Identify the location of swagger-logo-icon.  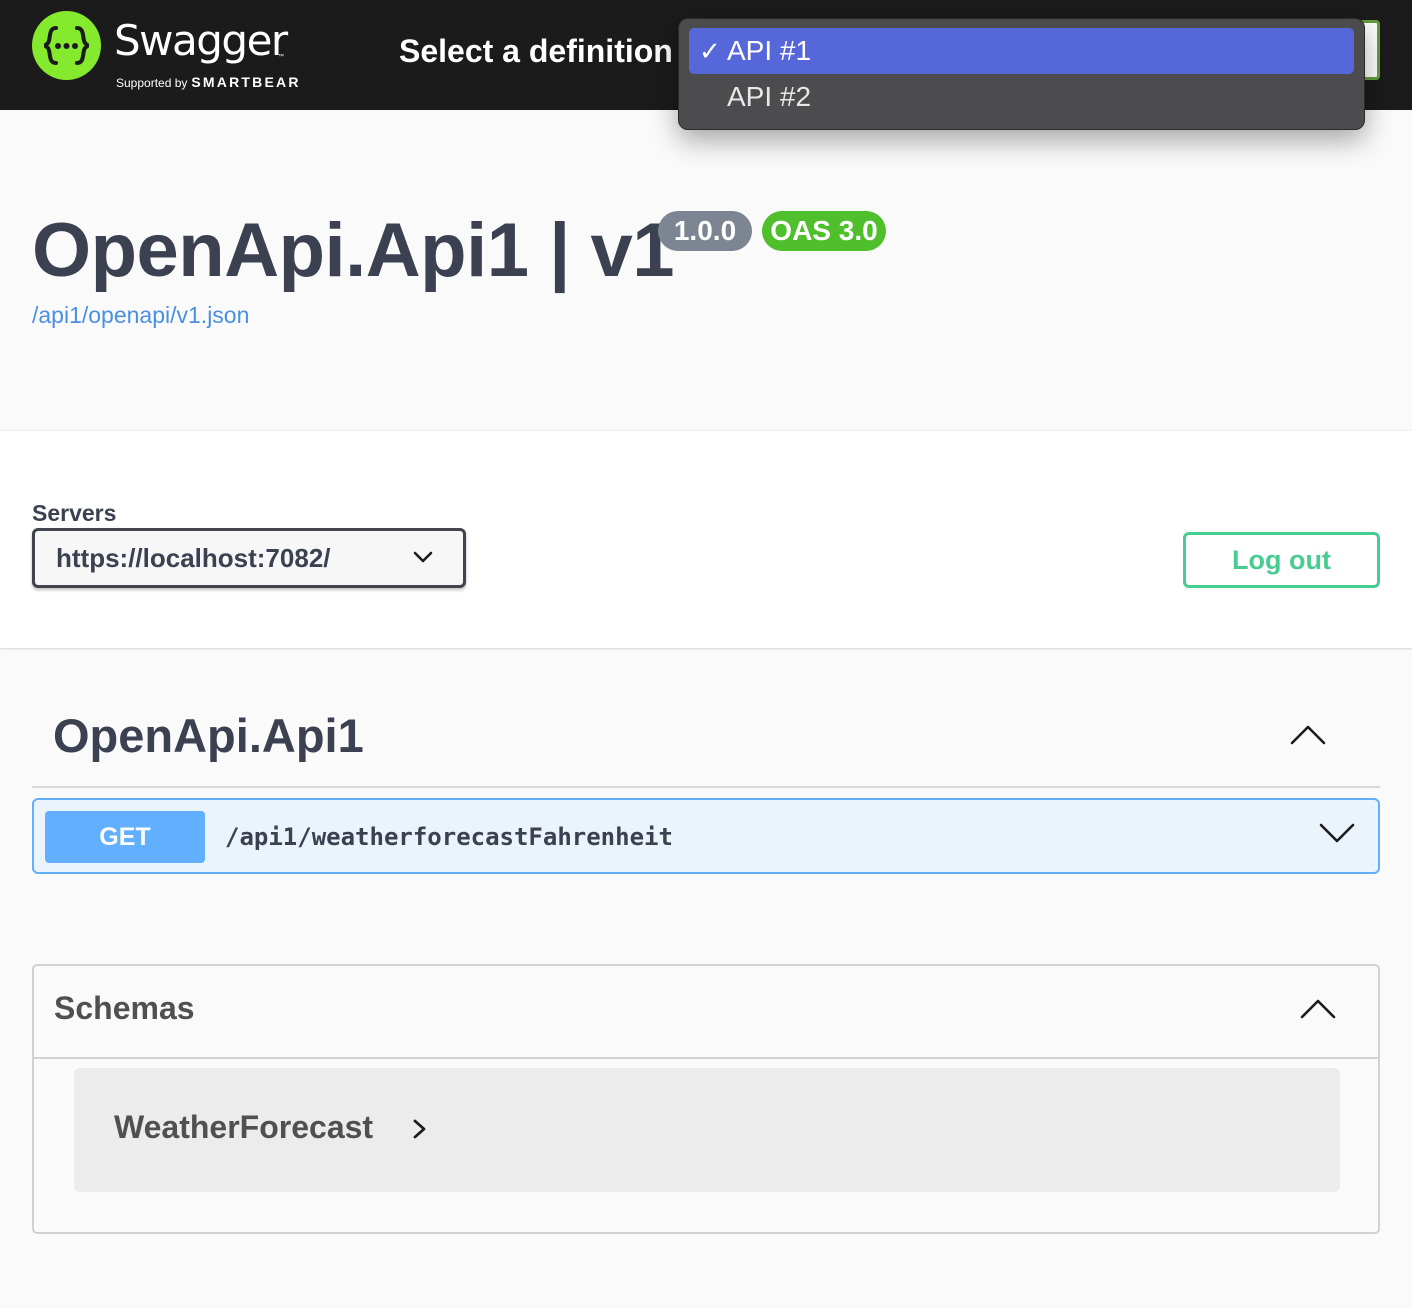
(66, 45).